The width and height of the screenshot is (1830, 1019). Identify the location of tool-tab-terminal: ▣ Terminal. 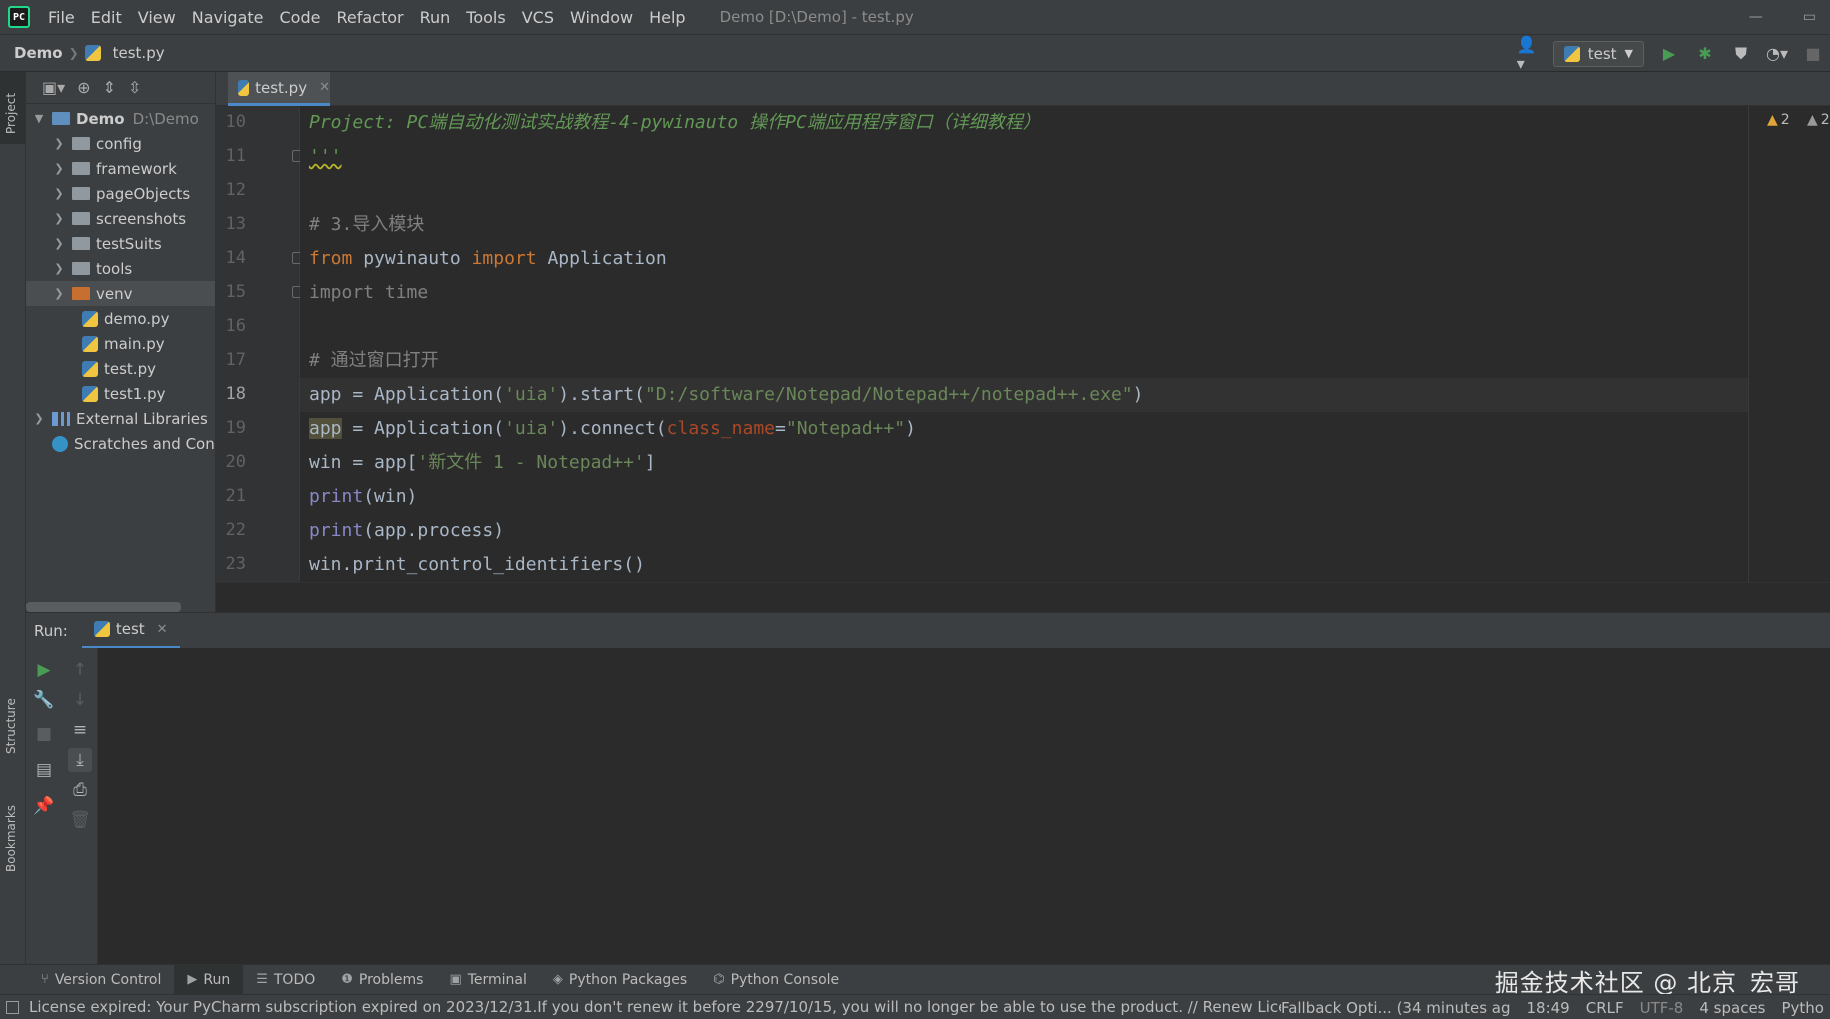
(487, 980).